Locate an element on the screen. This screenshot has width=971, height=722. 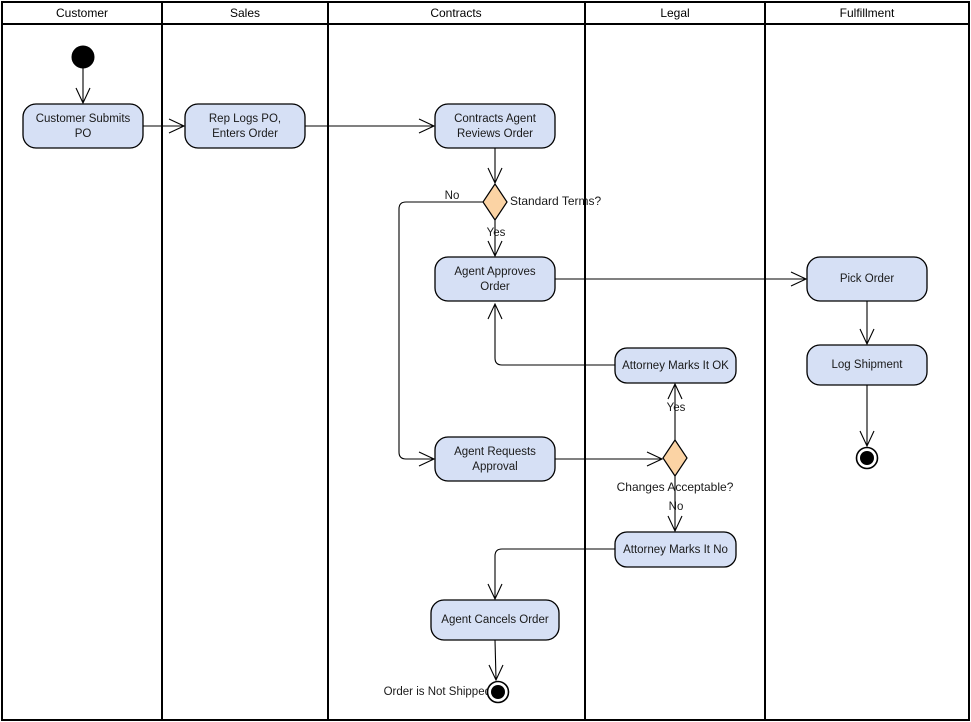
guard-label-standard-terms-no: No is located at coordinates (452, 196).